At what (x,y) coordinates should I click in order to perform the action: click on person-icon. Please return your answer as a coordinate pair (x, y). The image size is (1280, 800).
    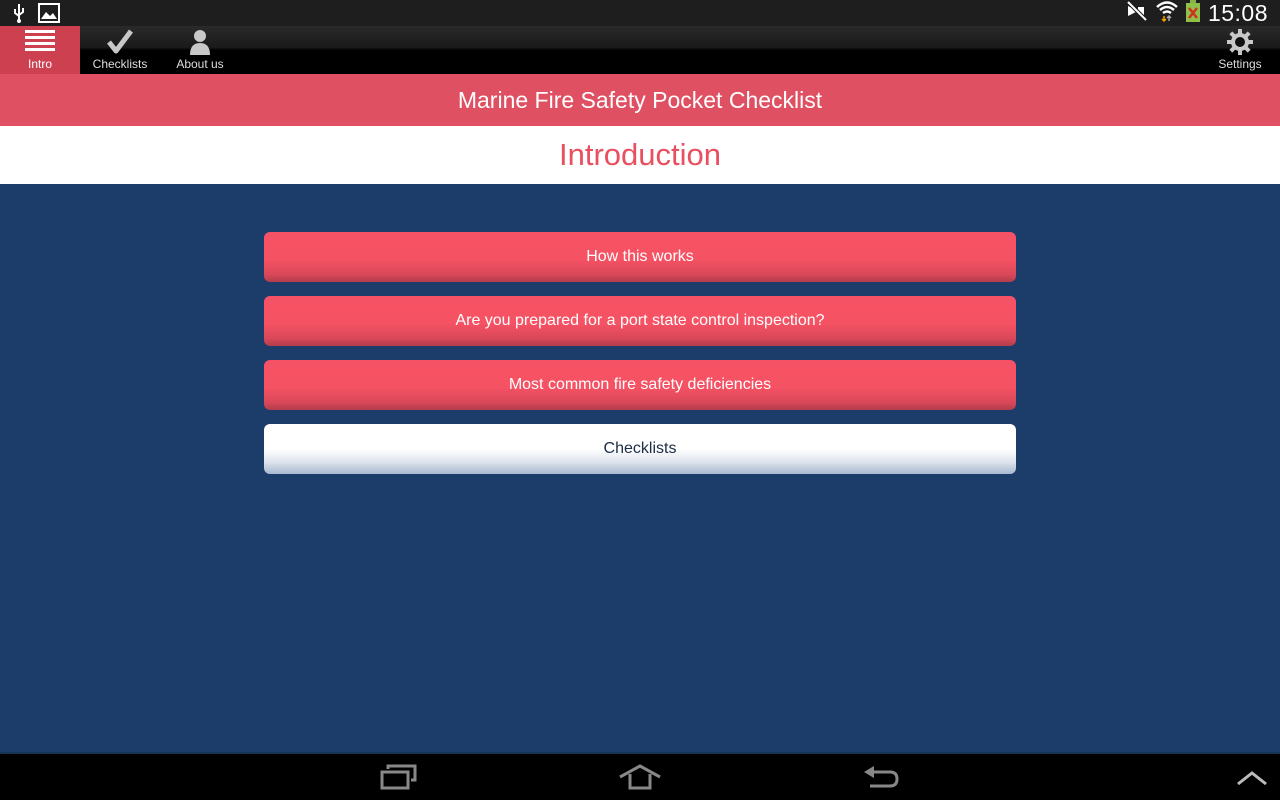
    Looking at the image, I should click on (200, 42).